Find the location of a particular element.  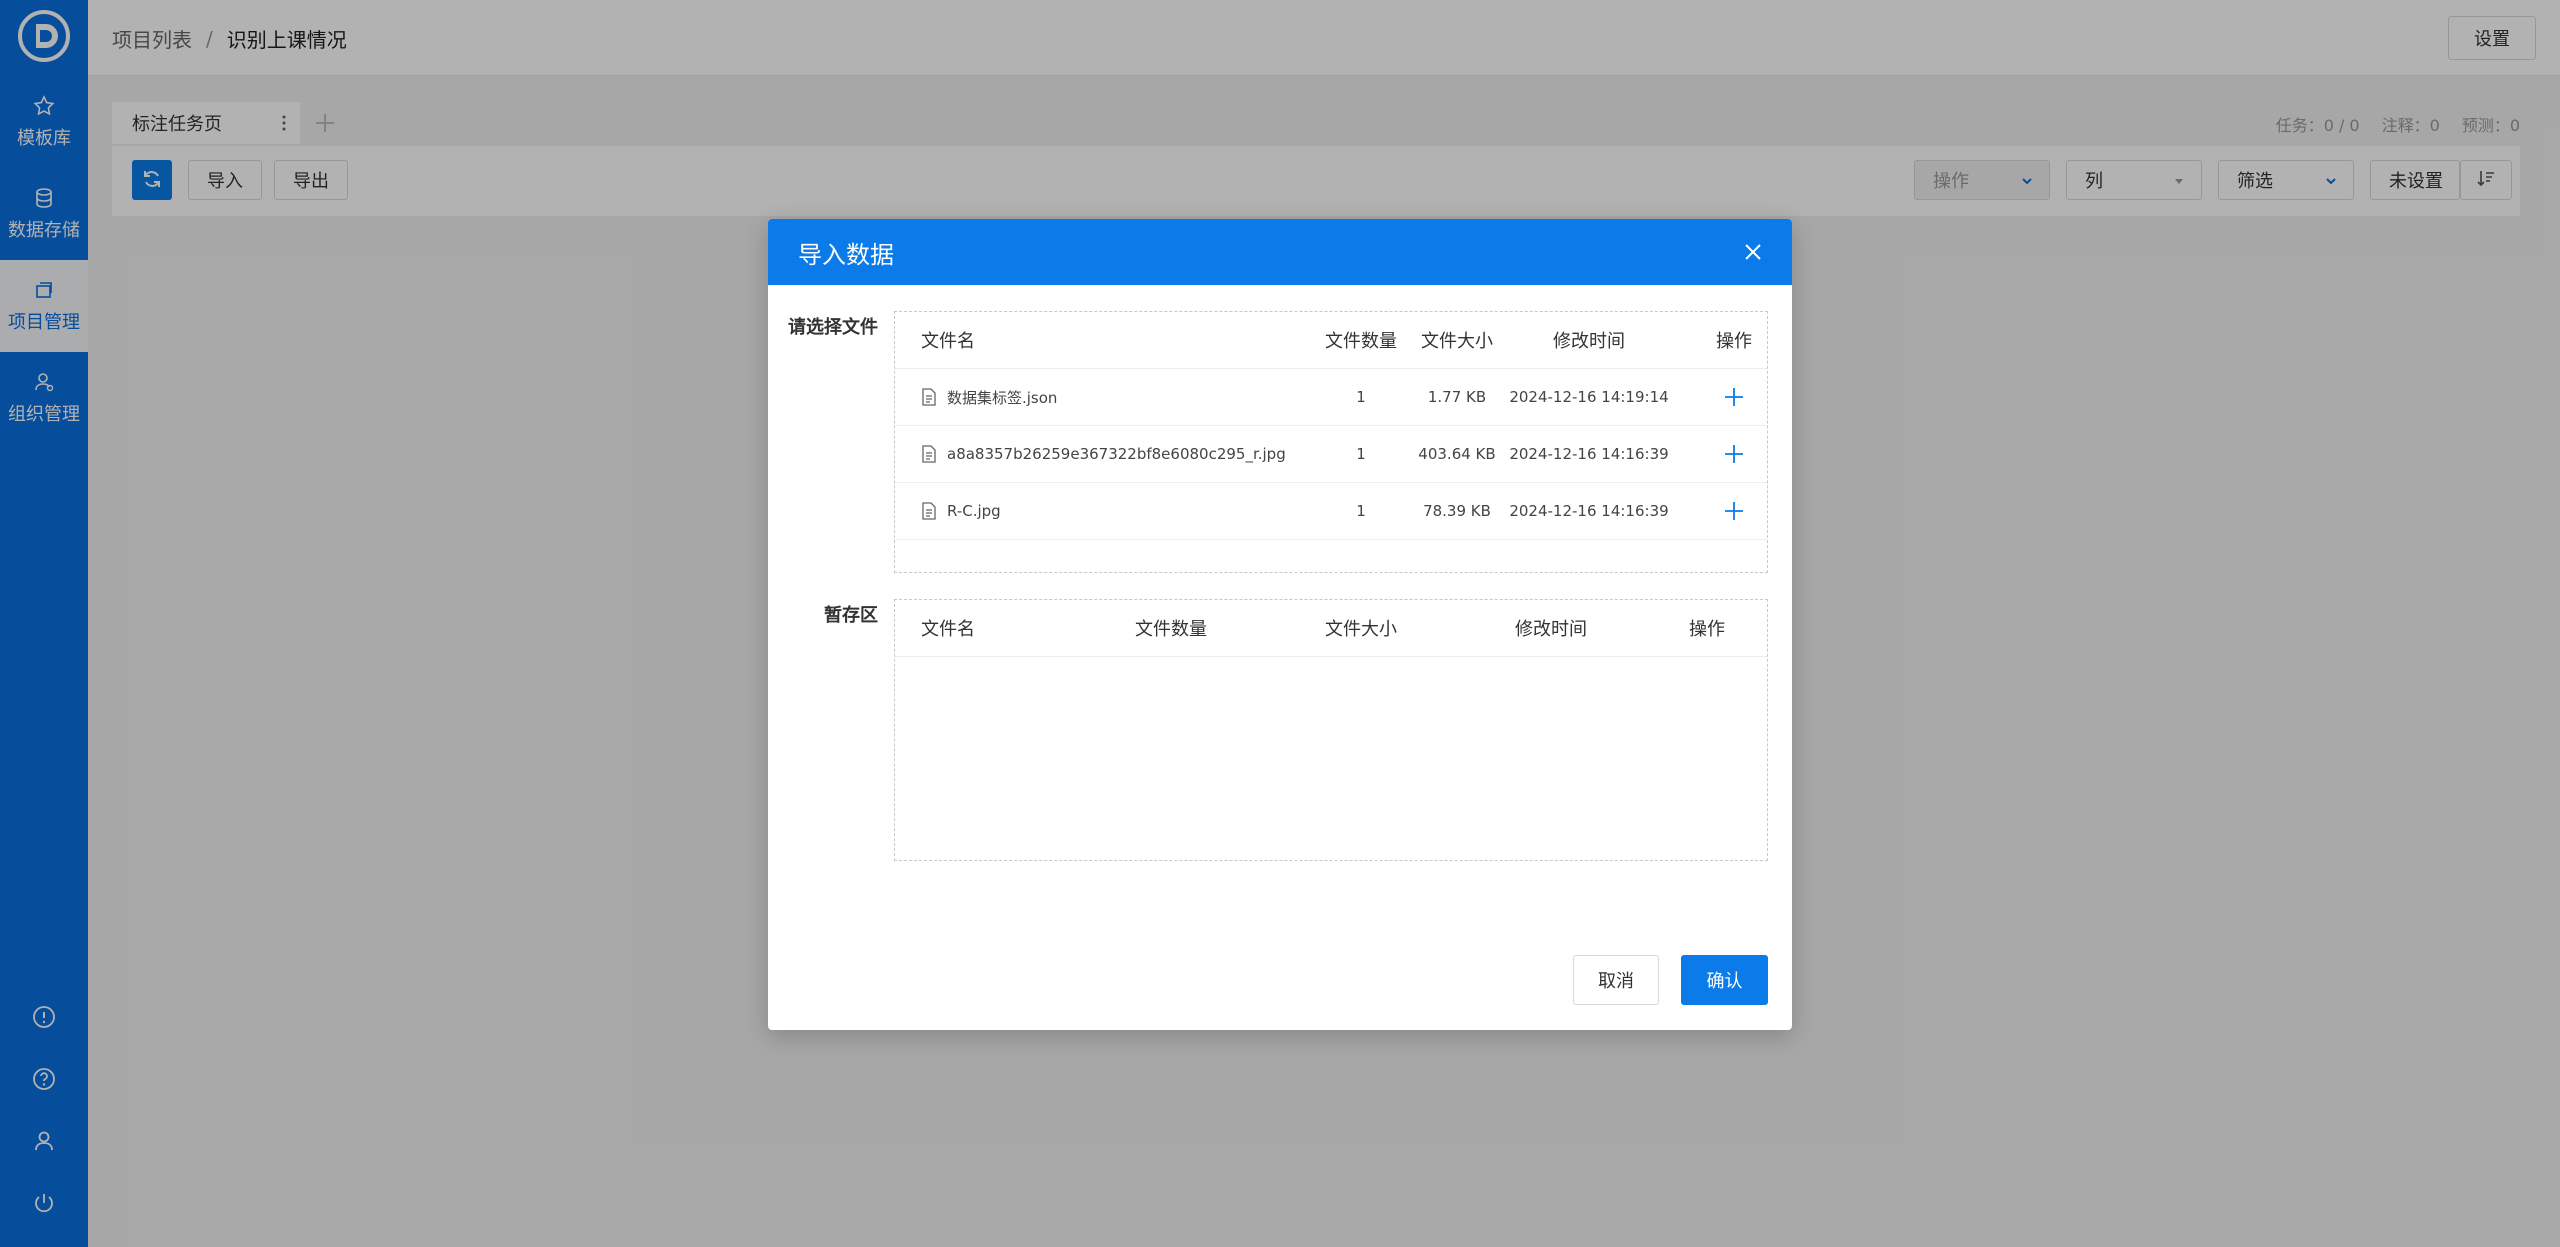

table-row: R-C.jpg 1 78.39 KB 2024-12-16 14:16:39 is located at coordinates (1331, 511).